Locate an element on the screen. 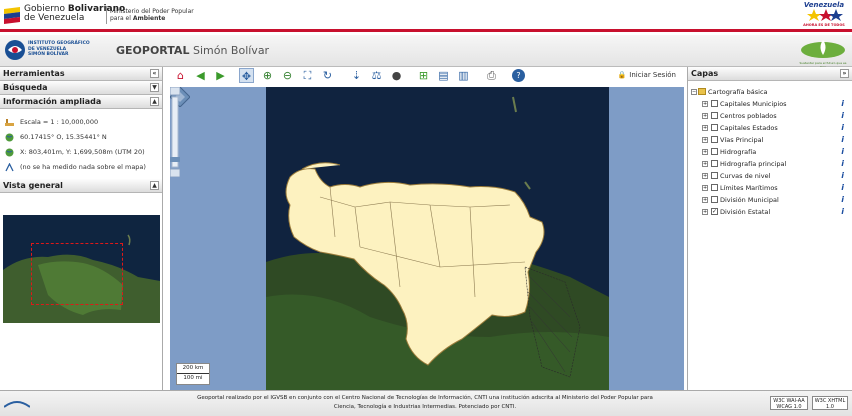 The height and width of the screenshot is (416, 852). pan-icon: ✥ is located at coordinates (246, 75).